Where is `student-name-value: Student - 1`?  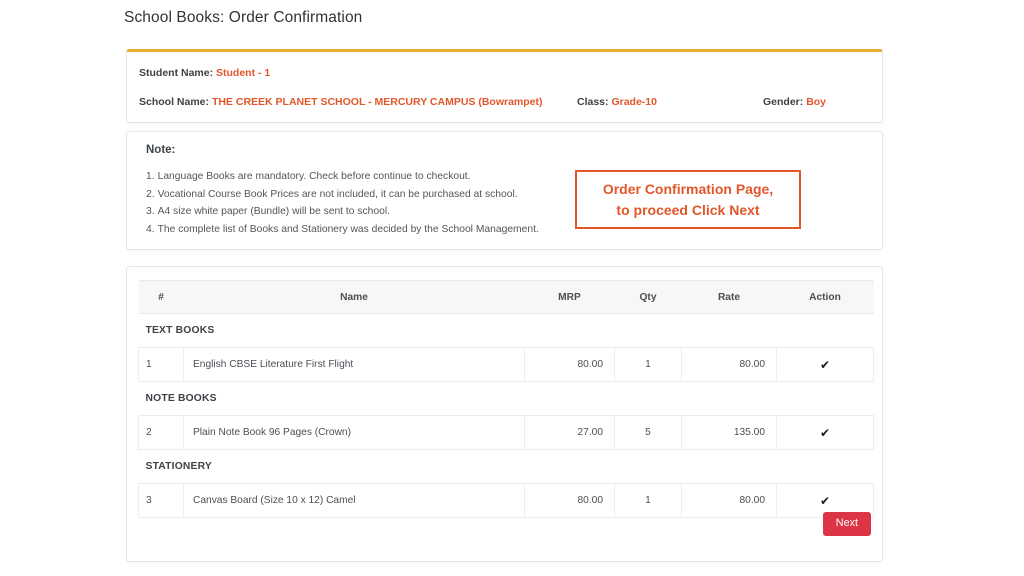
student-name-value: Student - 1 is located at coordinates (243, 73).